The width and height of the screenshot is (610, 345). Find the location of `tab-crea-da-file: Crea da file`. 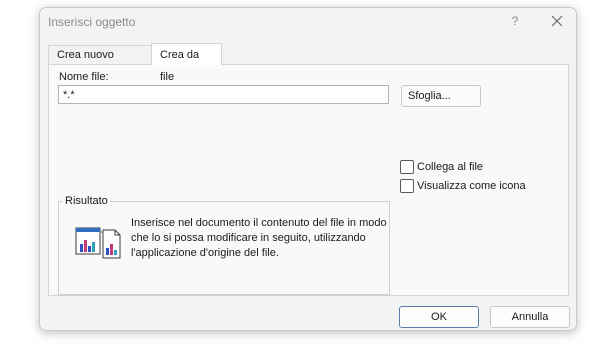

tab-crea-da-file: Crea da file is located at coordinates (186, 63).